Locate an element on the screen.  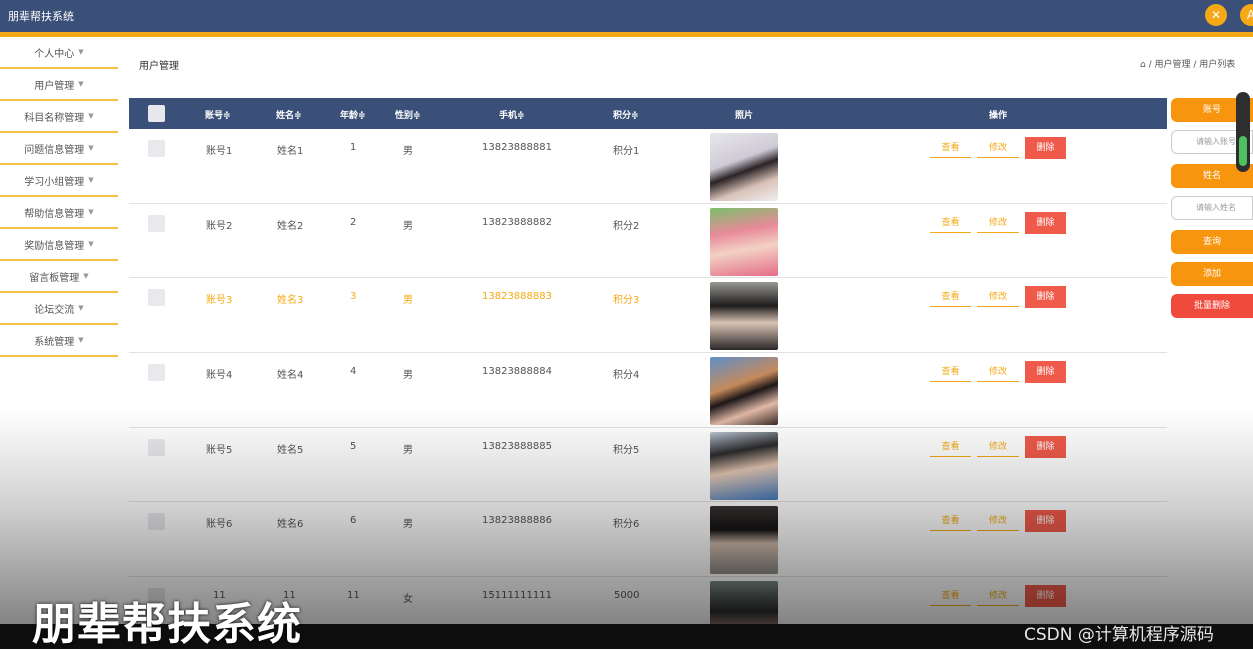
cell-account: 账号4 is located at coordinates (219, 376).